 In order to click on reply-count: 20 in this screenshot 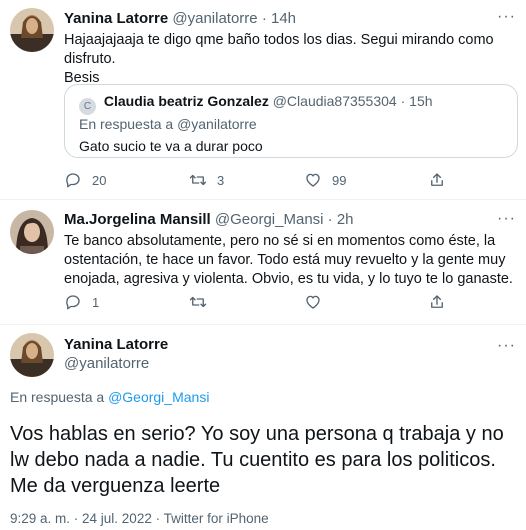, I will do `click(99, 180)`.